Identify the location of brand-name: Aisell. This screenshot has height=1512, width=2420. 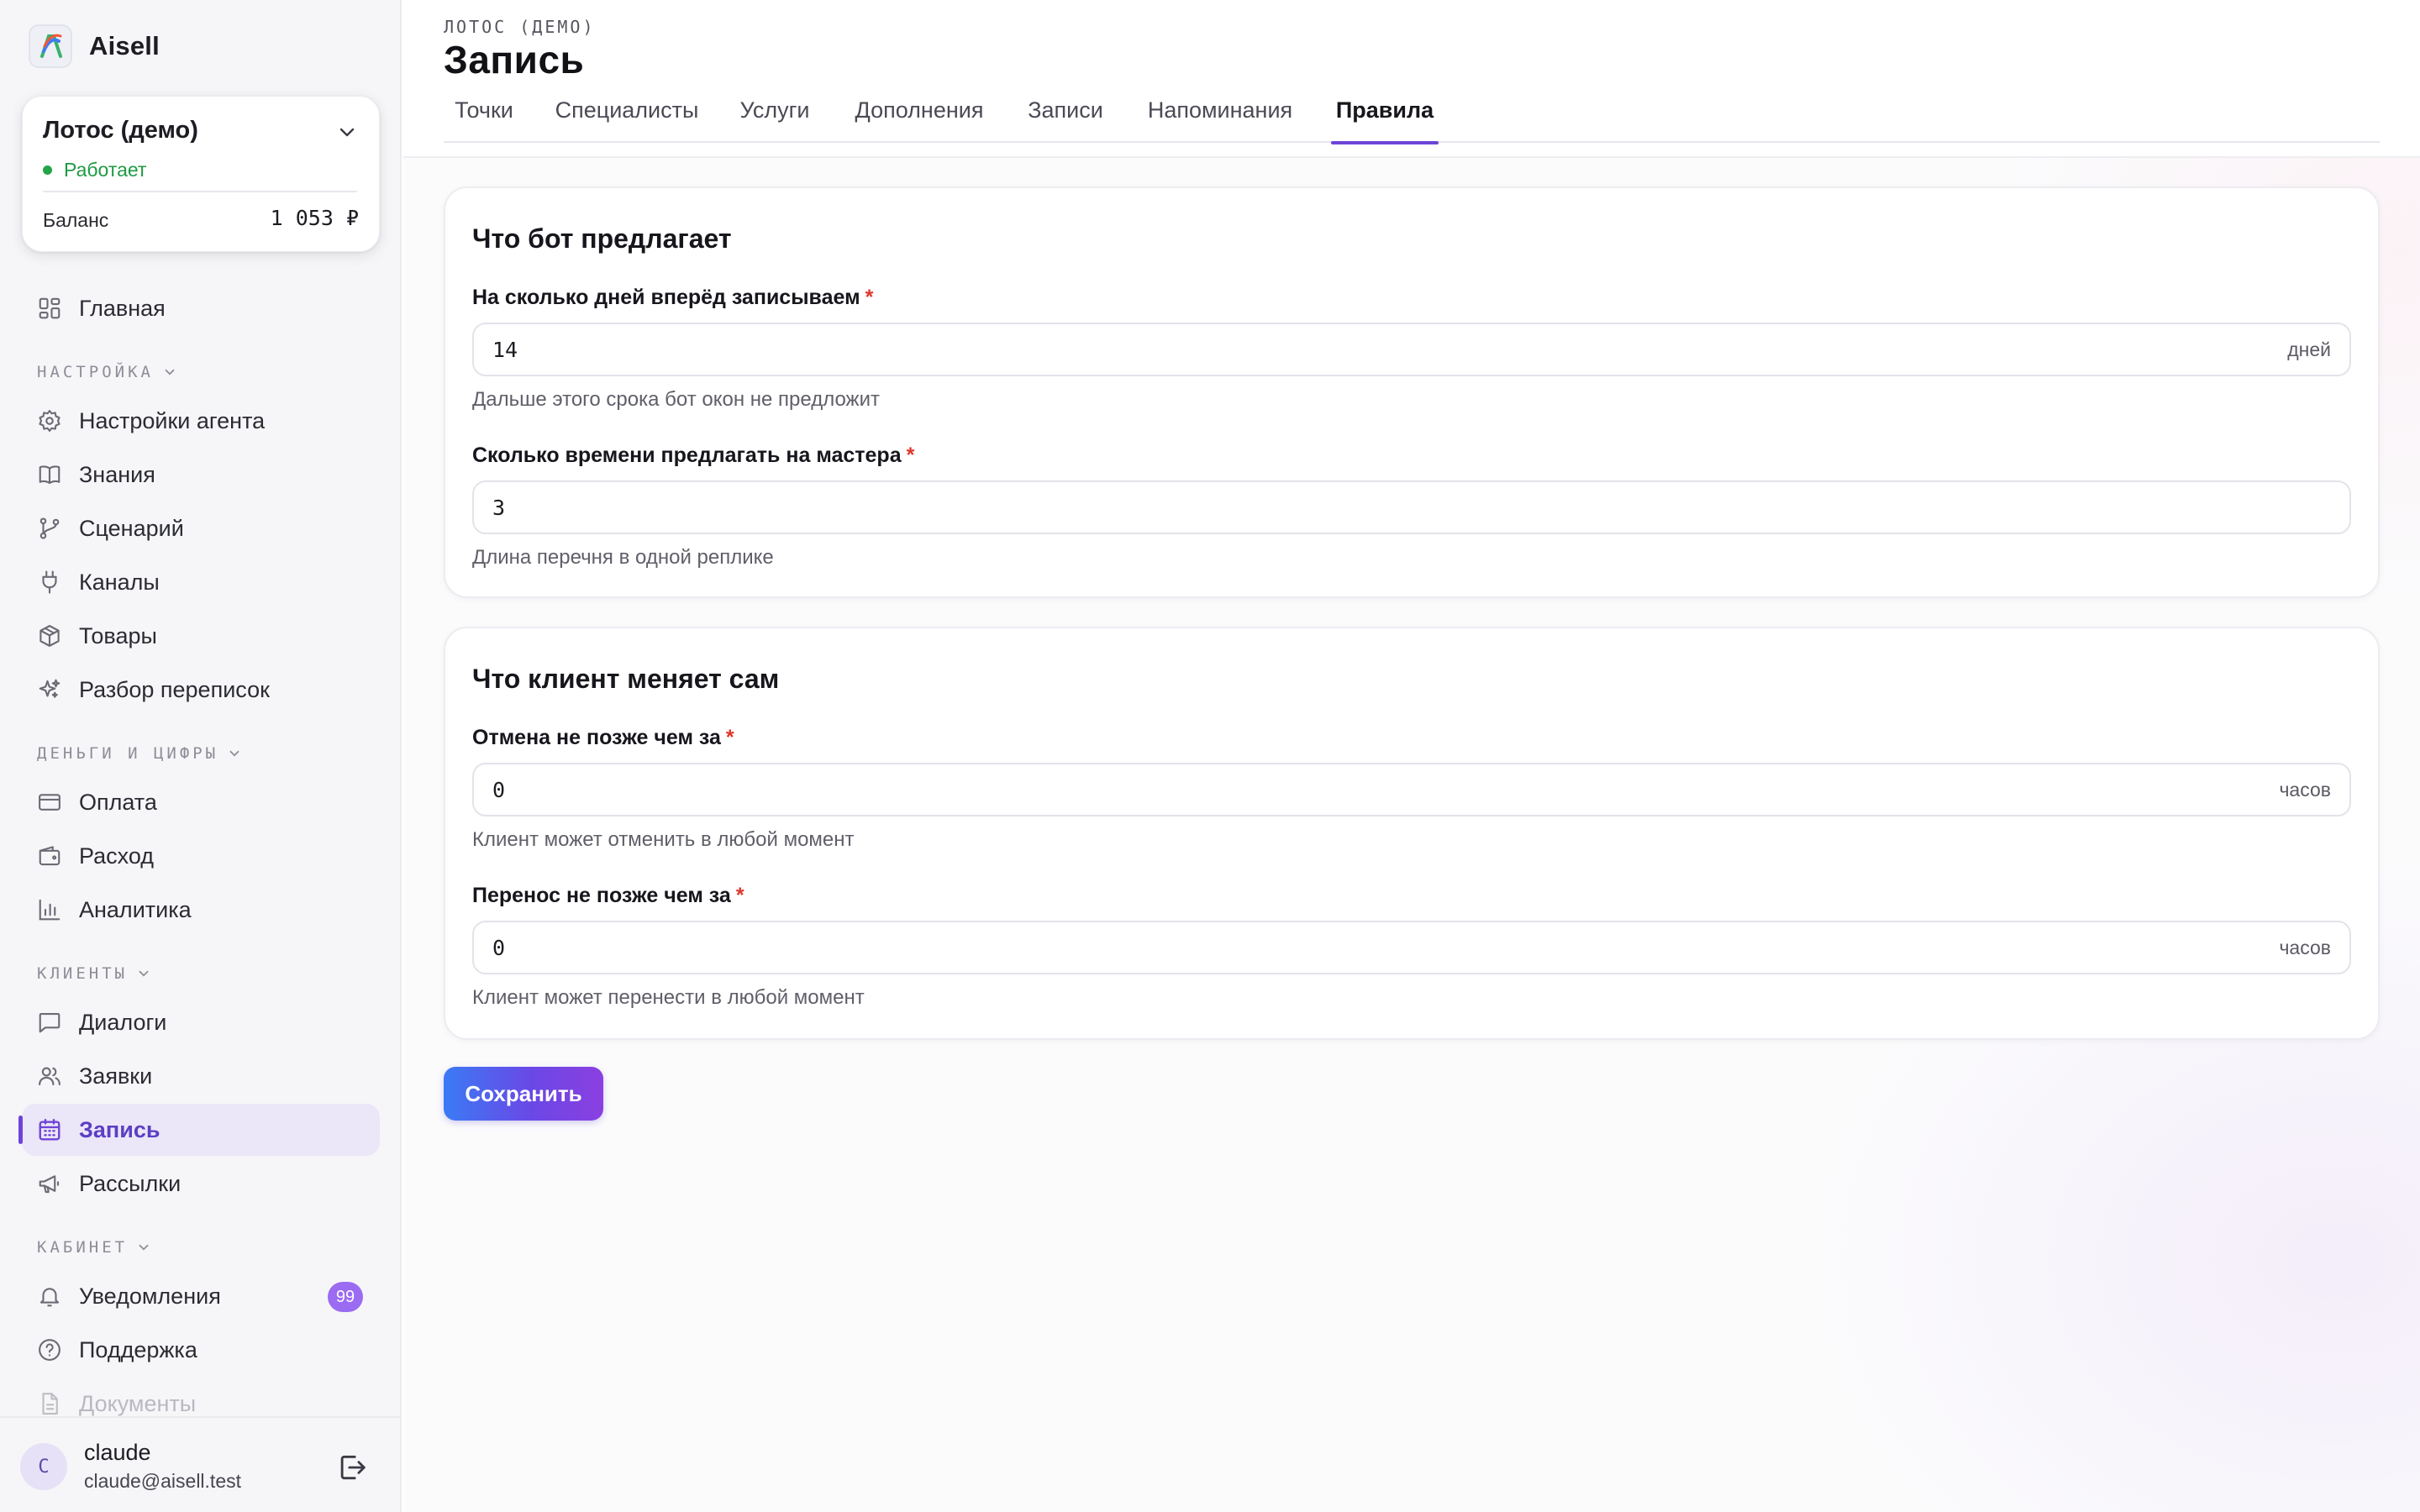
(124, 45).